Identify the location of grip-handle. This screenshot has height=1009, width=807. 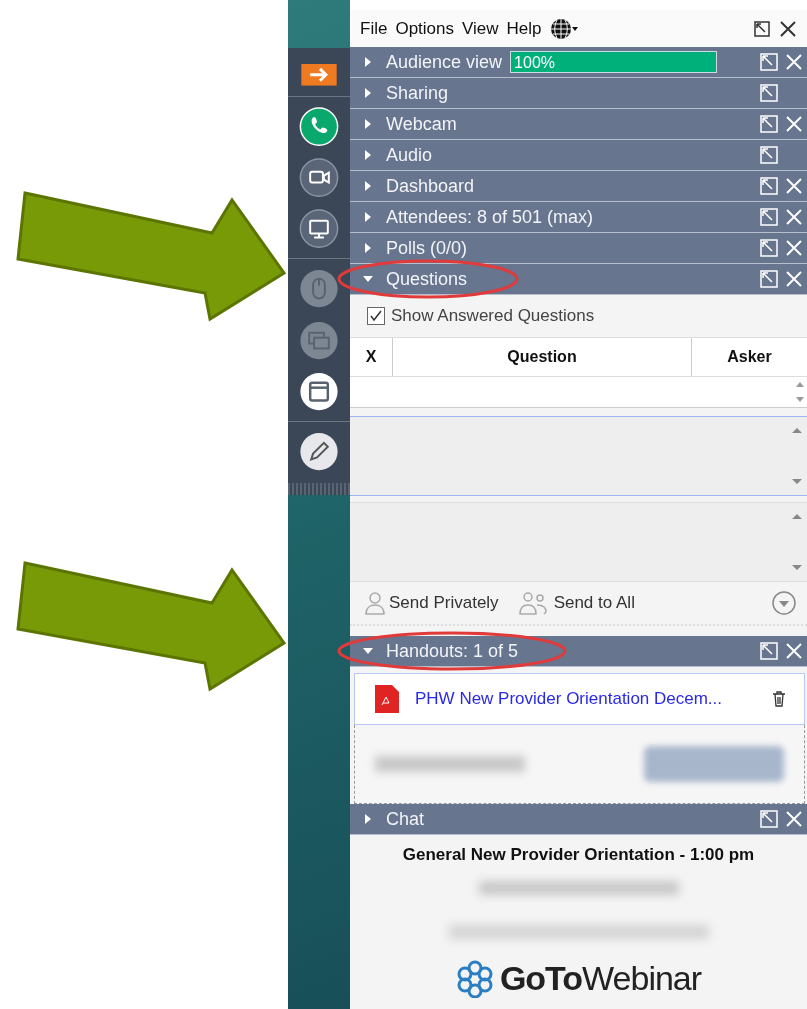
(319, 489).